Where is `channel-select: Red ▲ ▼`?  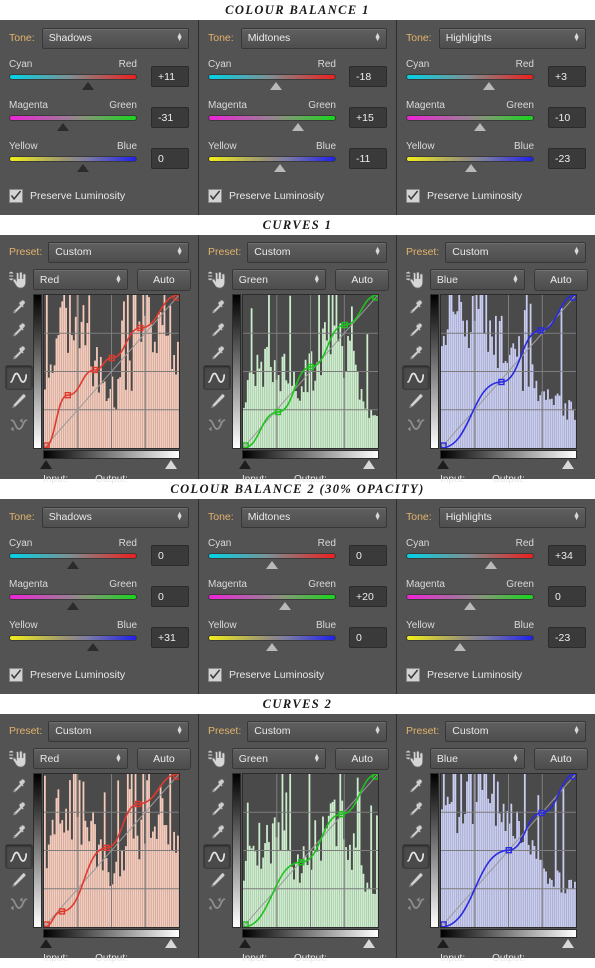 channel-select: Red ▲ ▼ is located at coordinates (80, 758).